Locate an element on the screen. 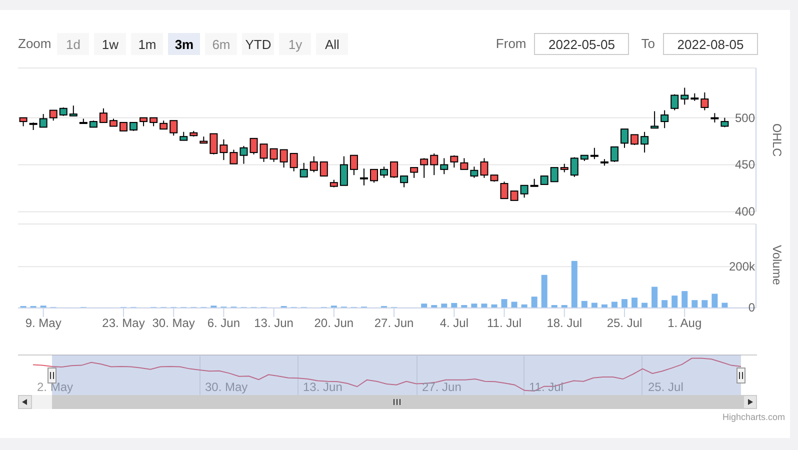 This screenshot has height=450, width=798. axis-label: 200k is located at coordinates (741, 267).